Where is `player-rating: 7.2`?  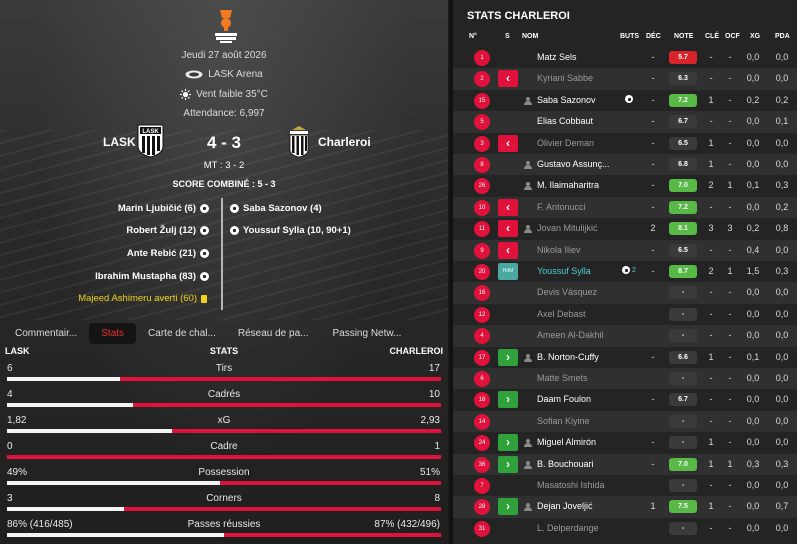
player-rating: 7.2 is located at coordinates (683, 207).